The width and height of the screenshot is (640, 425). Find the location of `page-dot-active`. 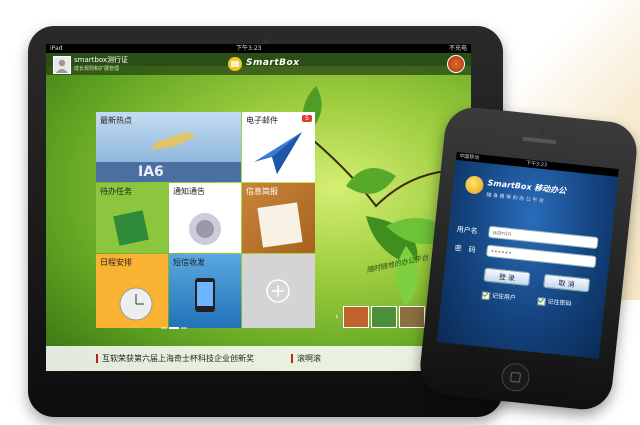

page-dot-active is located at coordinates (174, 328).